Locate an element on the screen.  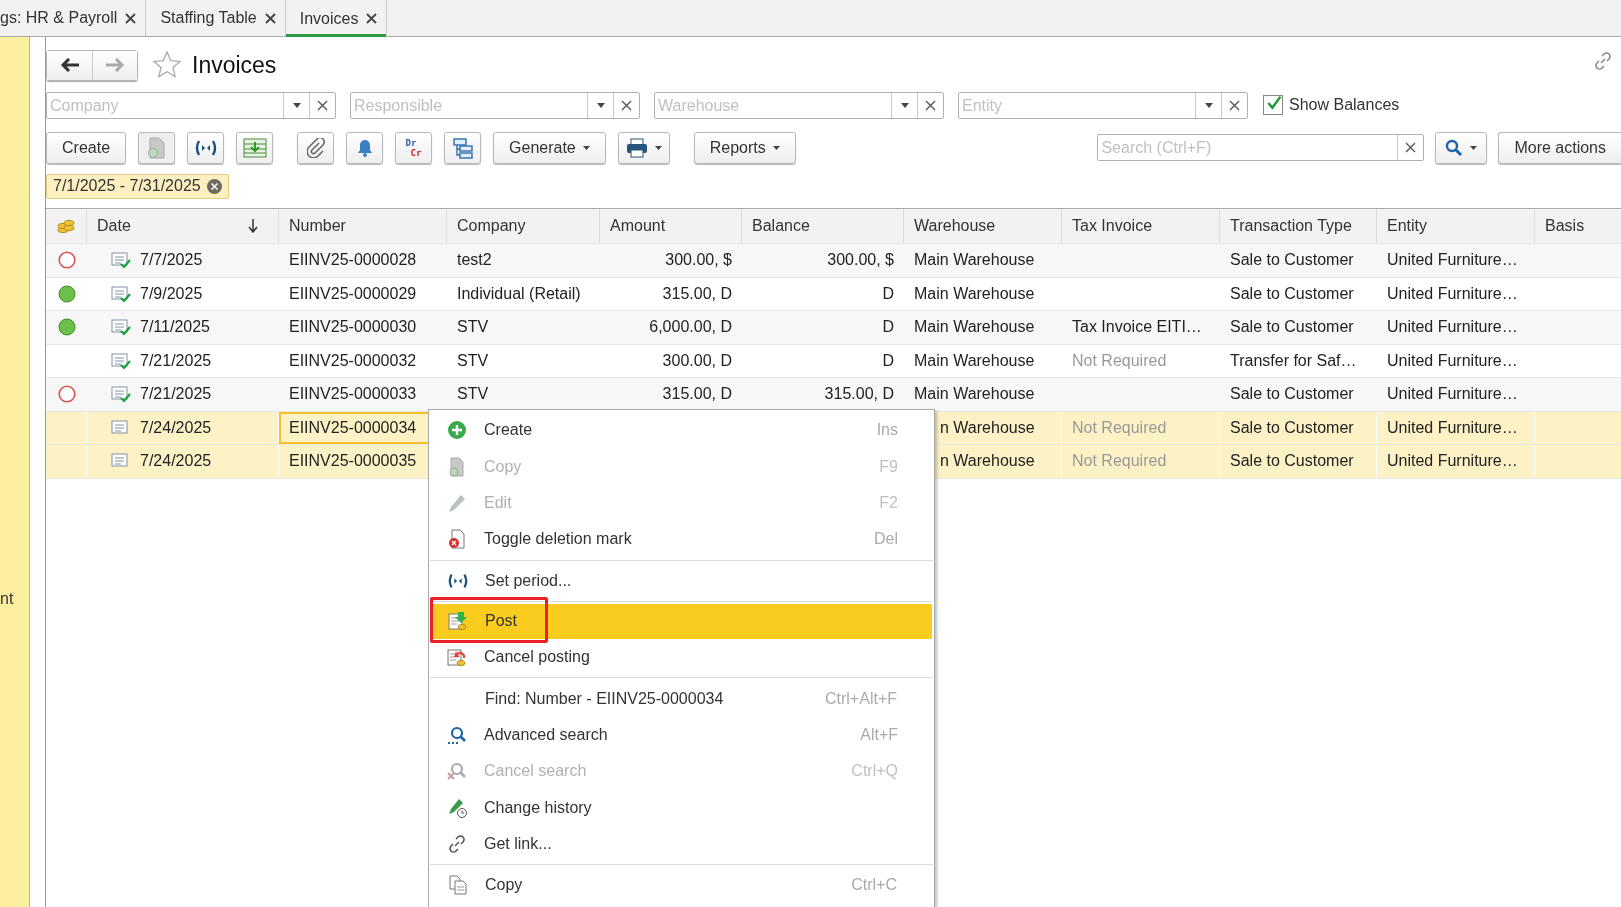
cell-text: 6,000.00, D is located at coordinates (690, 327).